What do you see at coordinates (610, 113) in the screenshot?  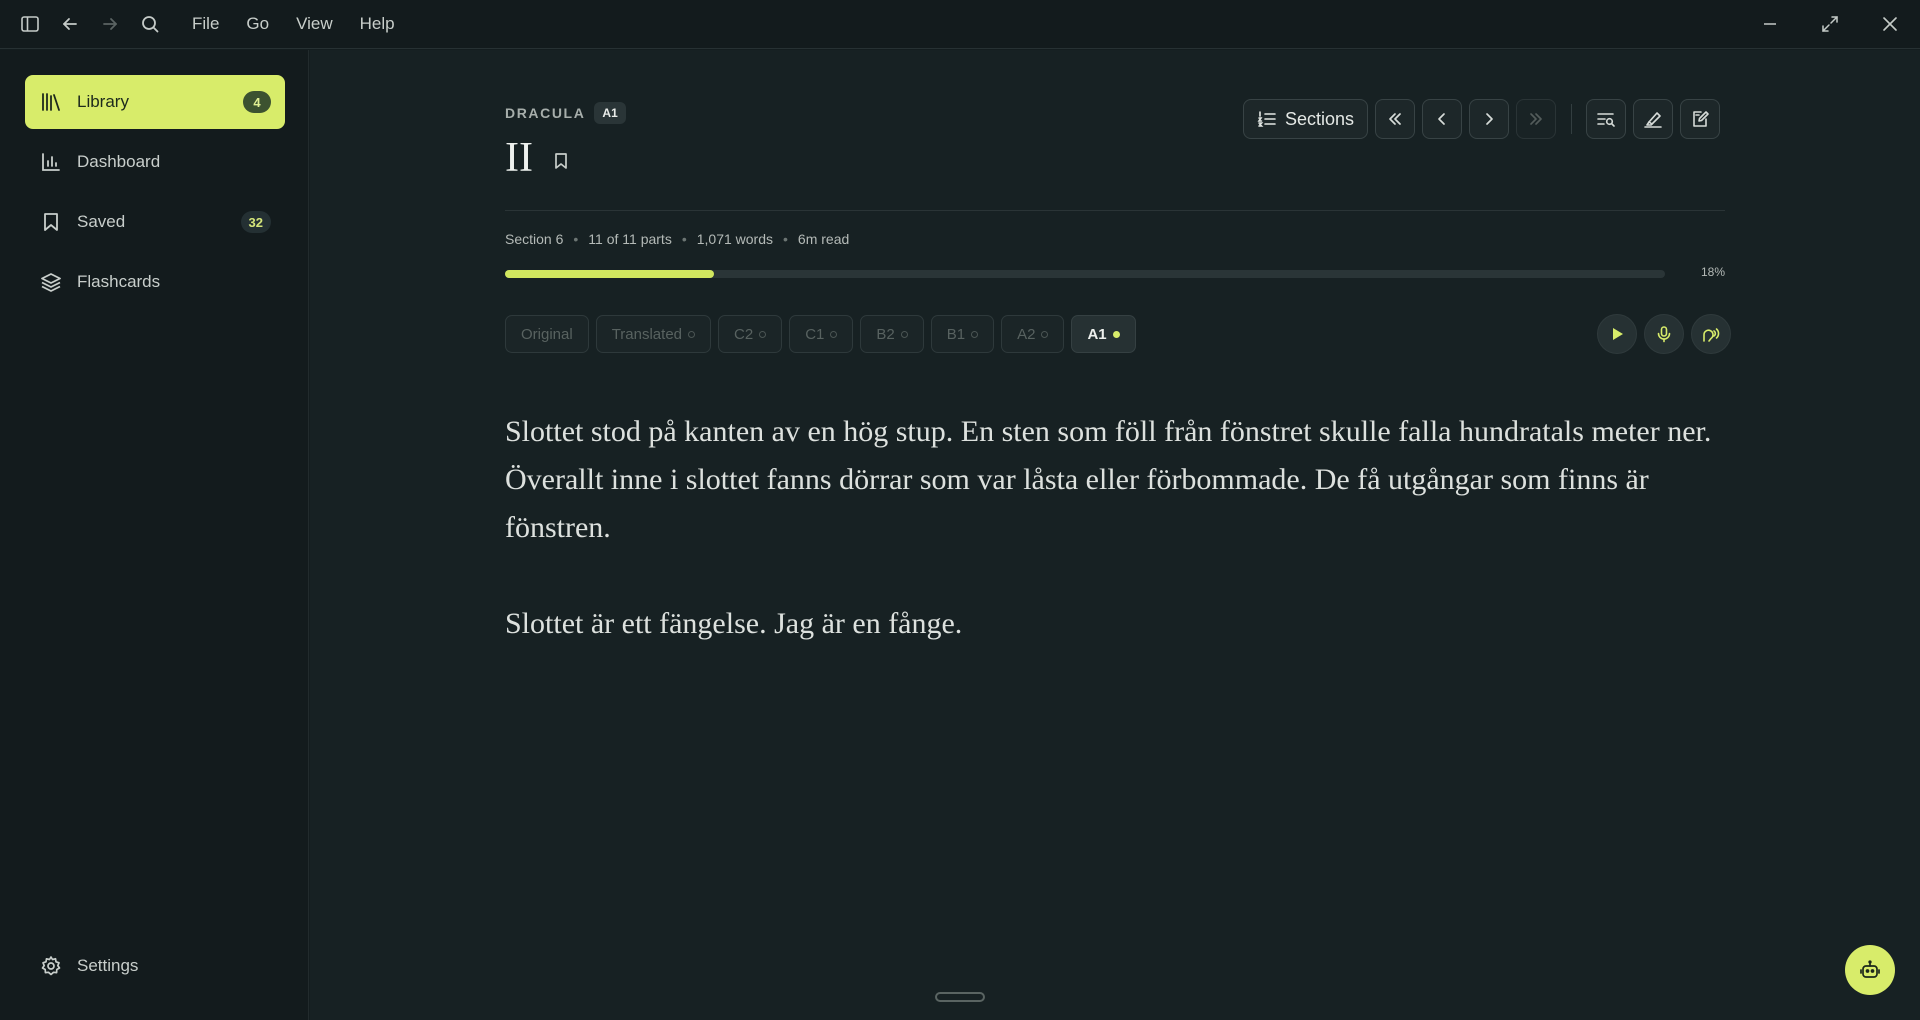 I see `book-level-chip: A1` at bounding box center [610, 113].